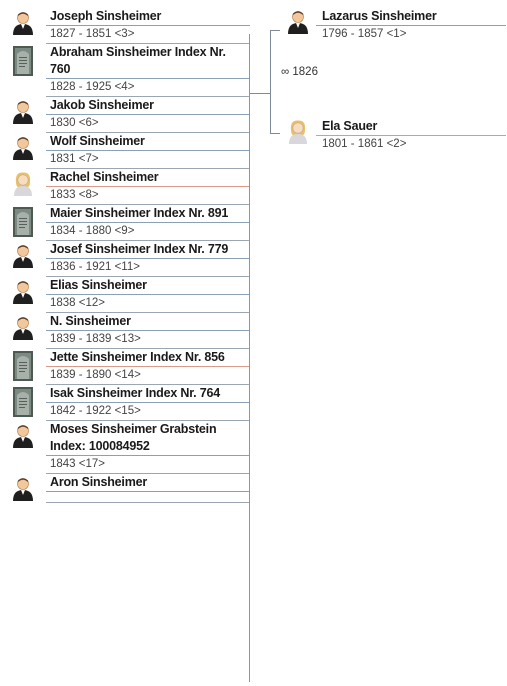 The image size is (507, 686). What do you see at coordinates (135, 393) in the screenshot?
I see `child-name: Isak Sinsheimer Index Nr. 764` at bounding box center [135, 393].